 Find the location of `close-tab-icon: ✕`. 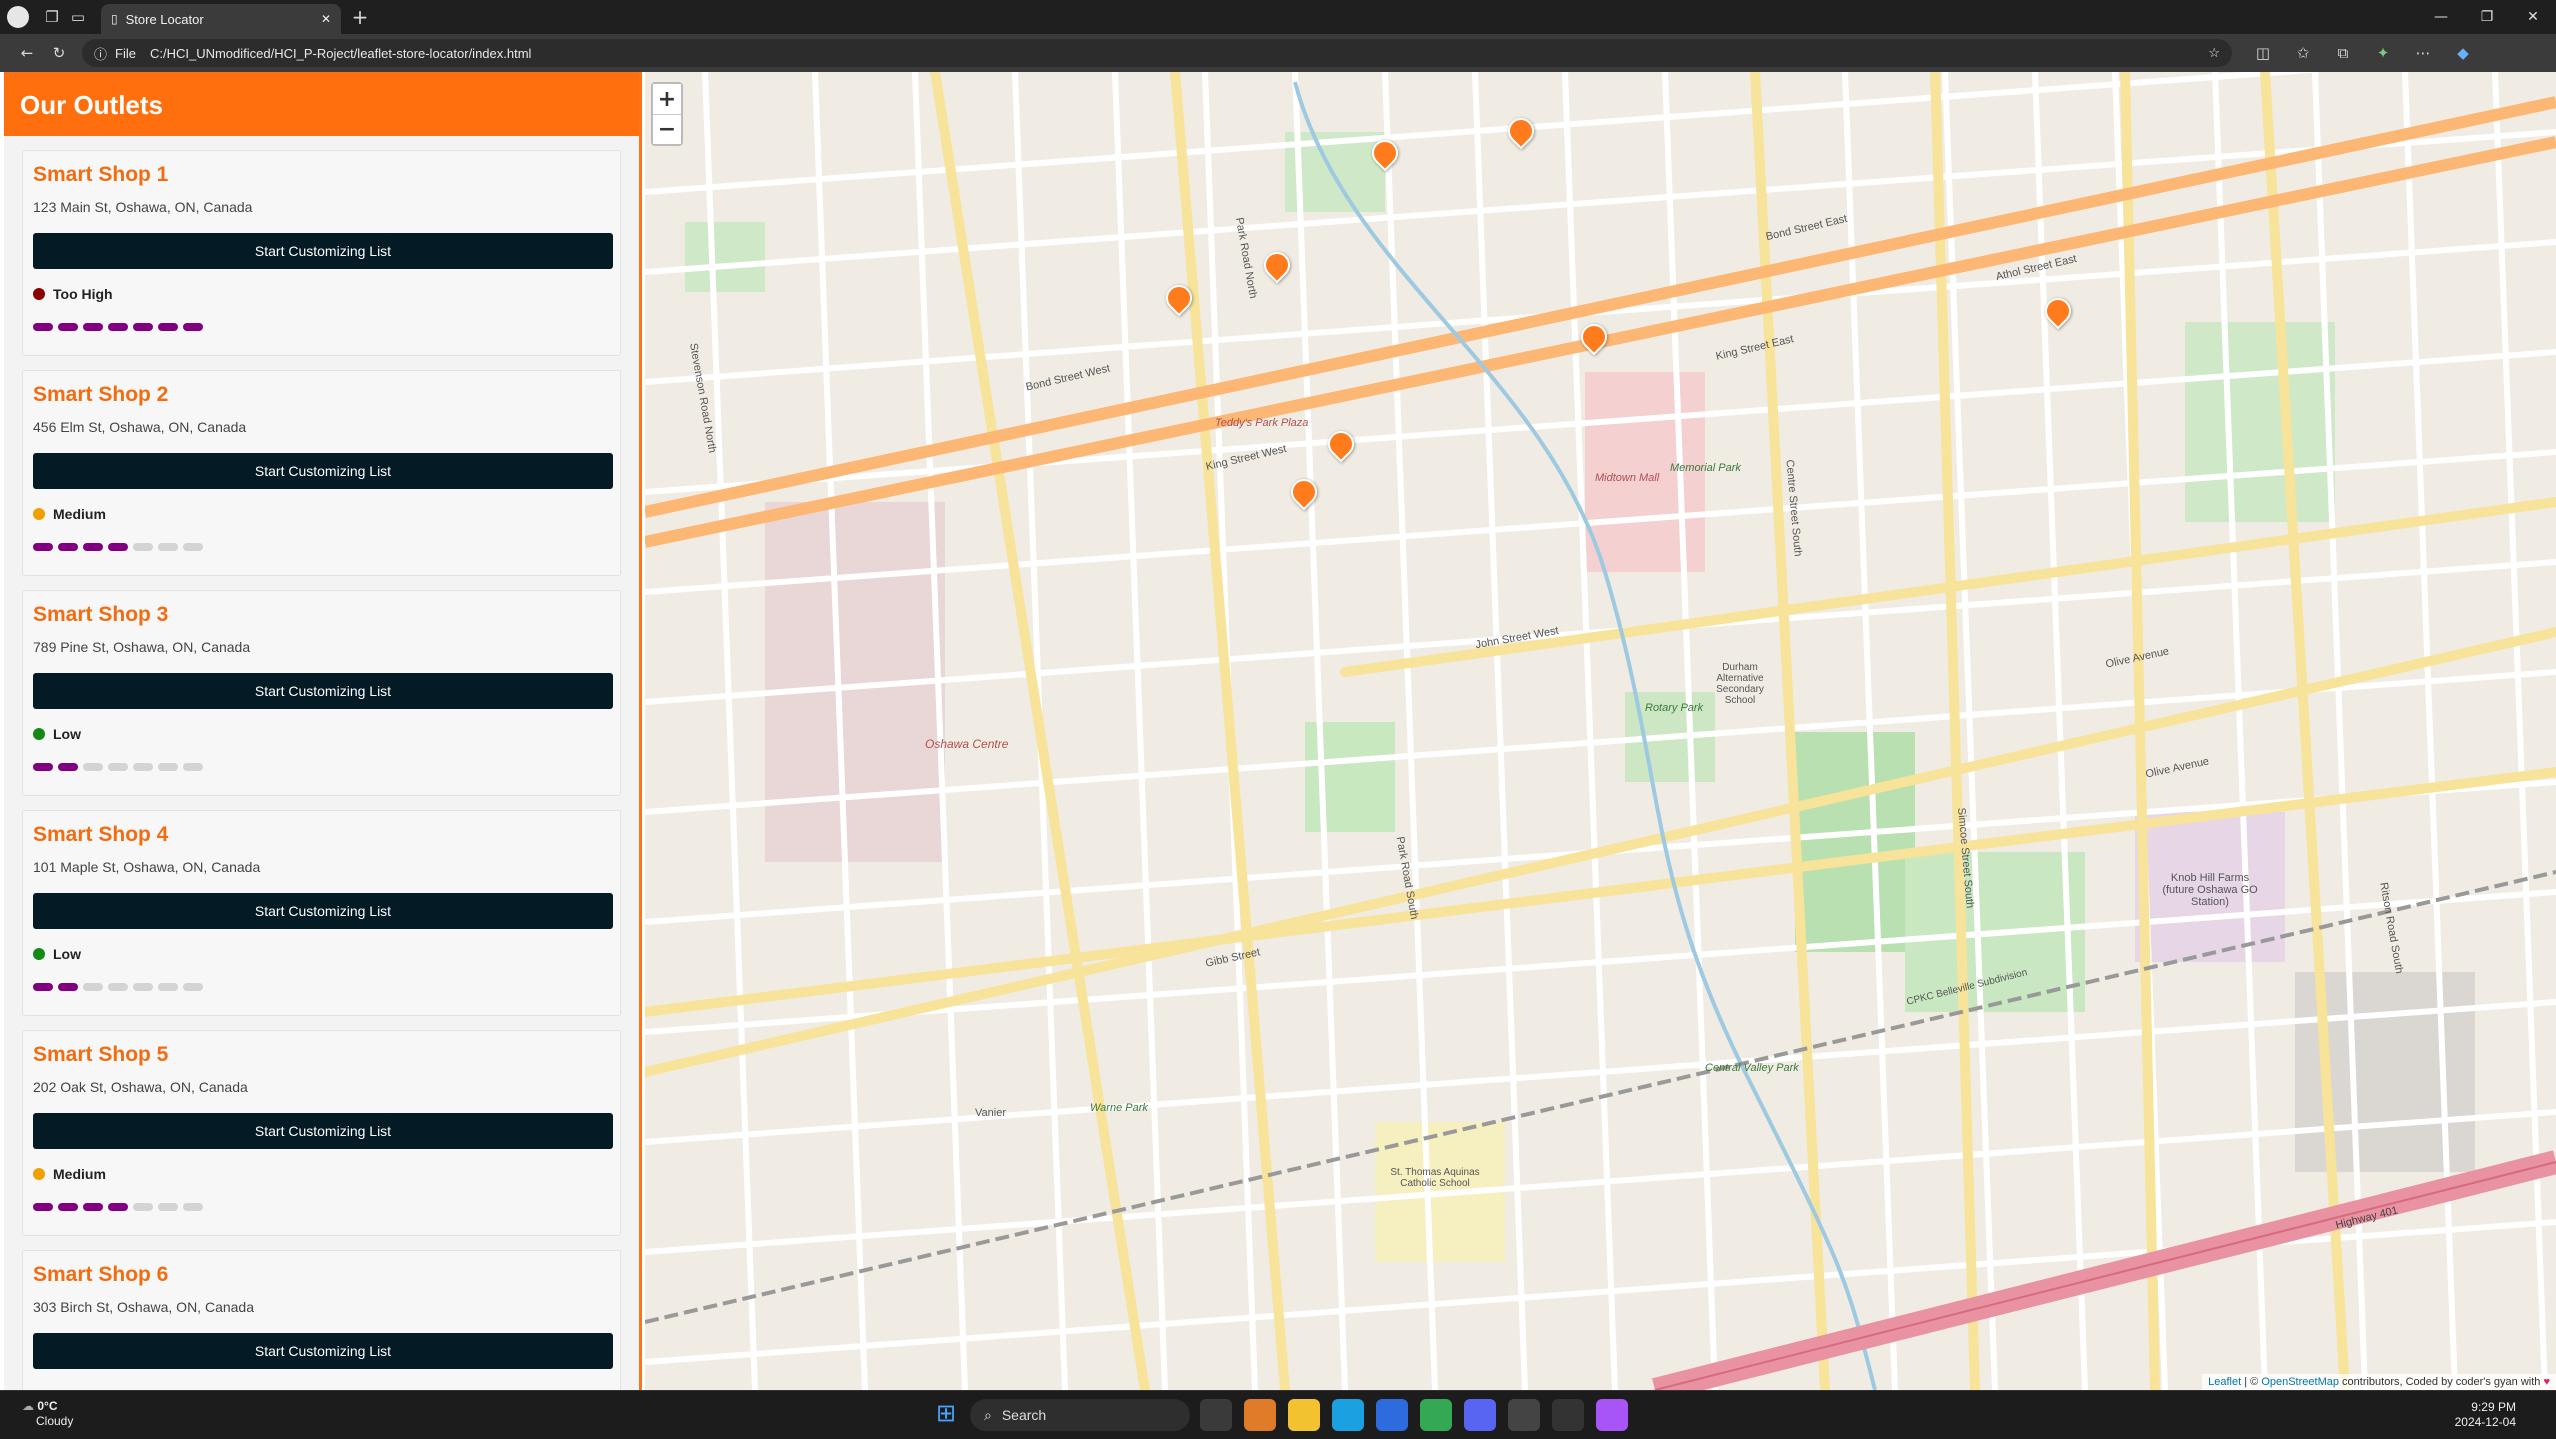

close-tab-icon: ✕ is located at coordinates (326, 19).